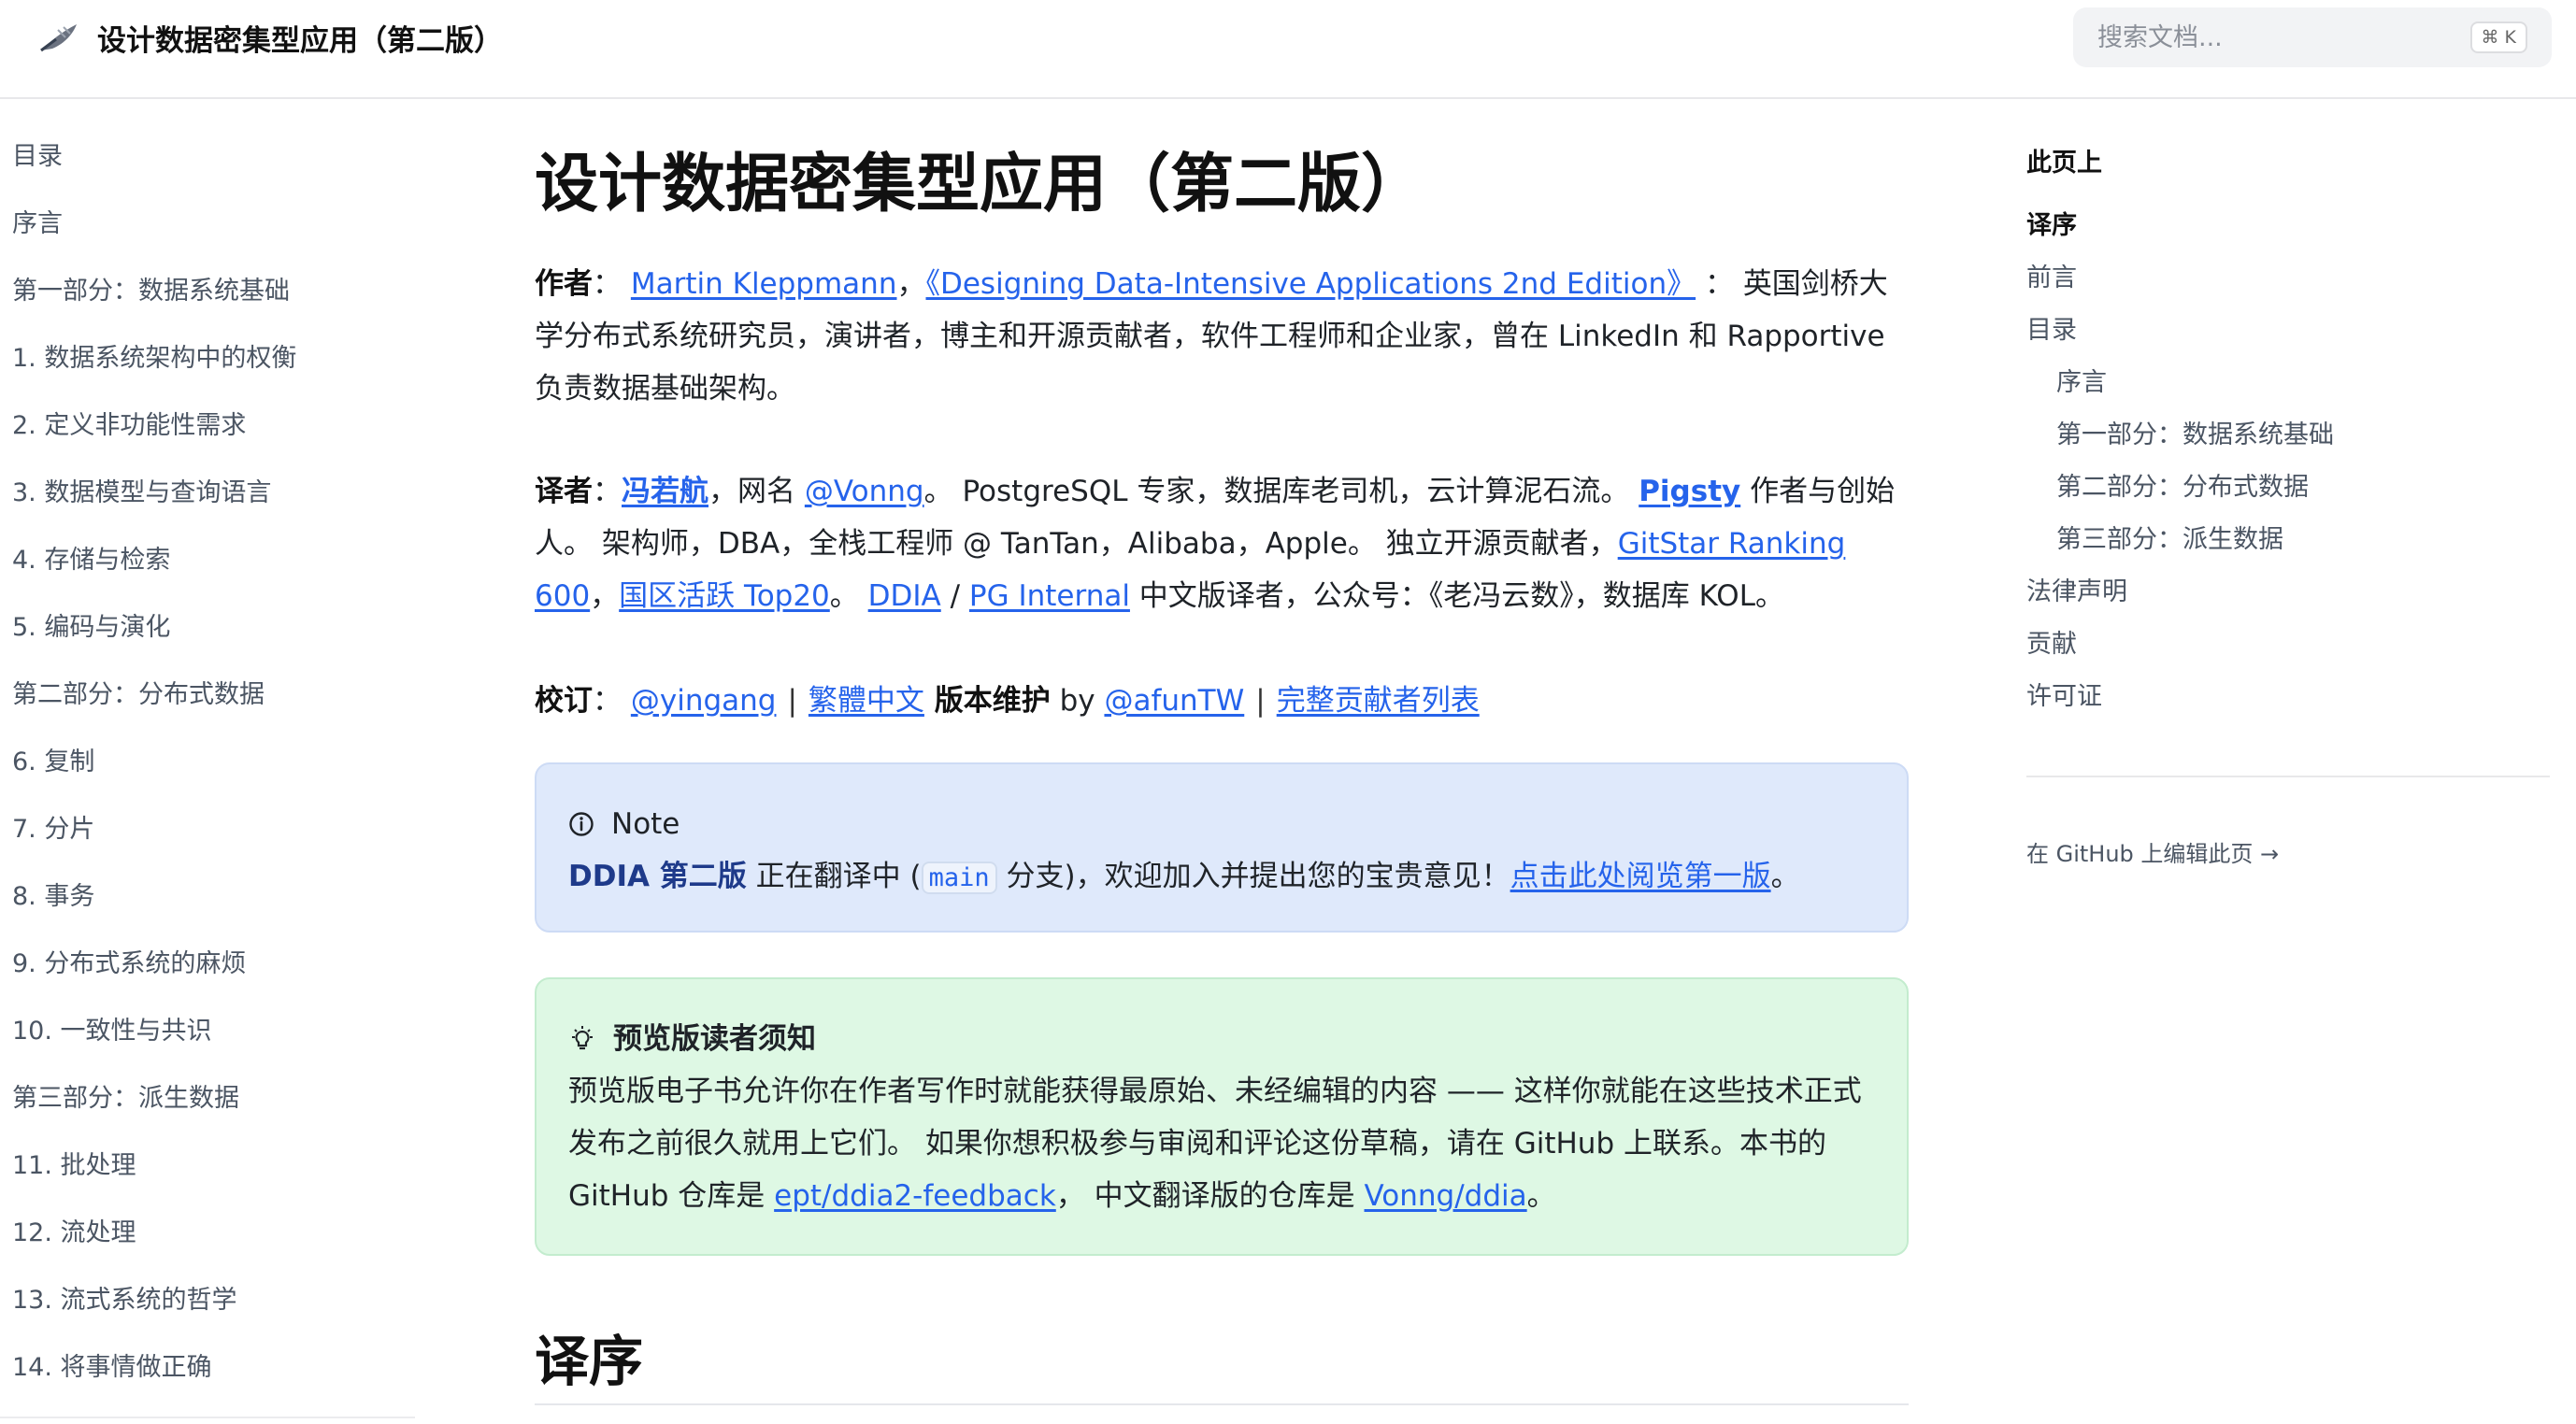 The width and height of the screenshot is (2576, 1424). What do you see at coordinates (112, 1032) in the screenshot?
I see `sidebar-item: 10. 一致性与共识` at bounding box center [112, 1032].